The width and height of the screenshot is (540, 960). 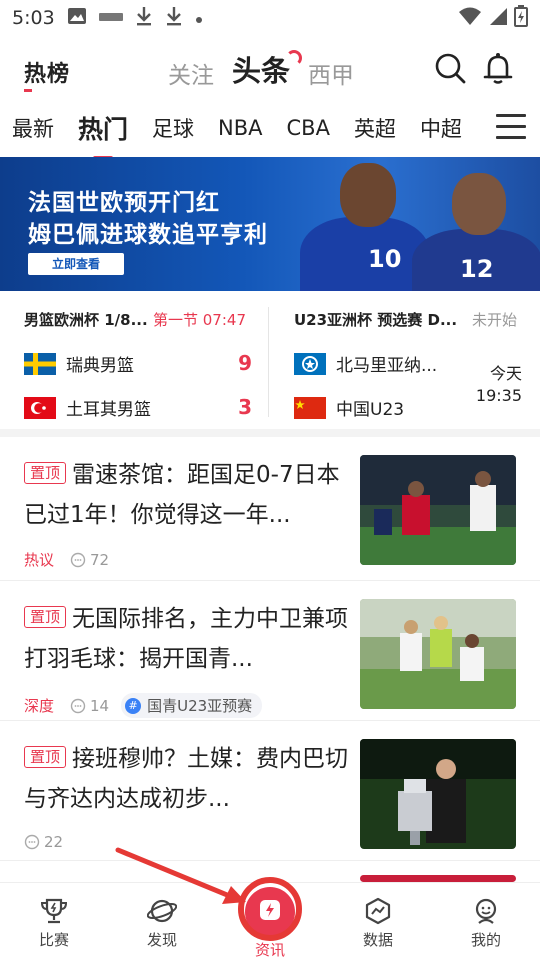 I want to click on chart-icon, so click(x=378, y=911).